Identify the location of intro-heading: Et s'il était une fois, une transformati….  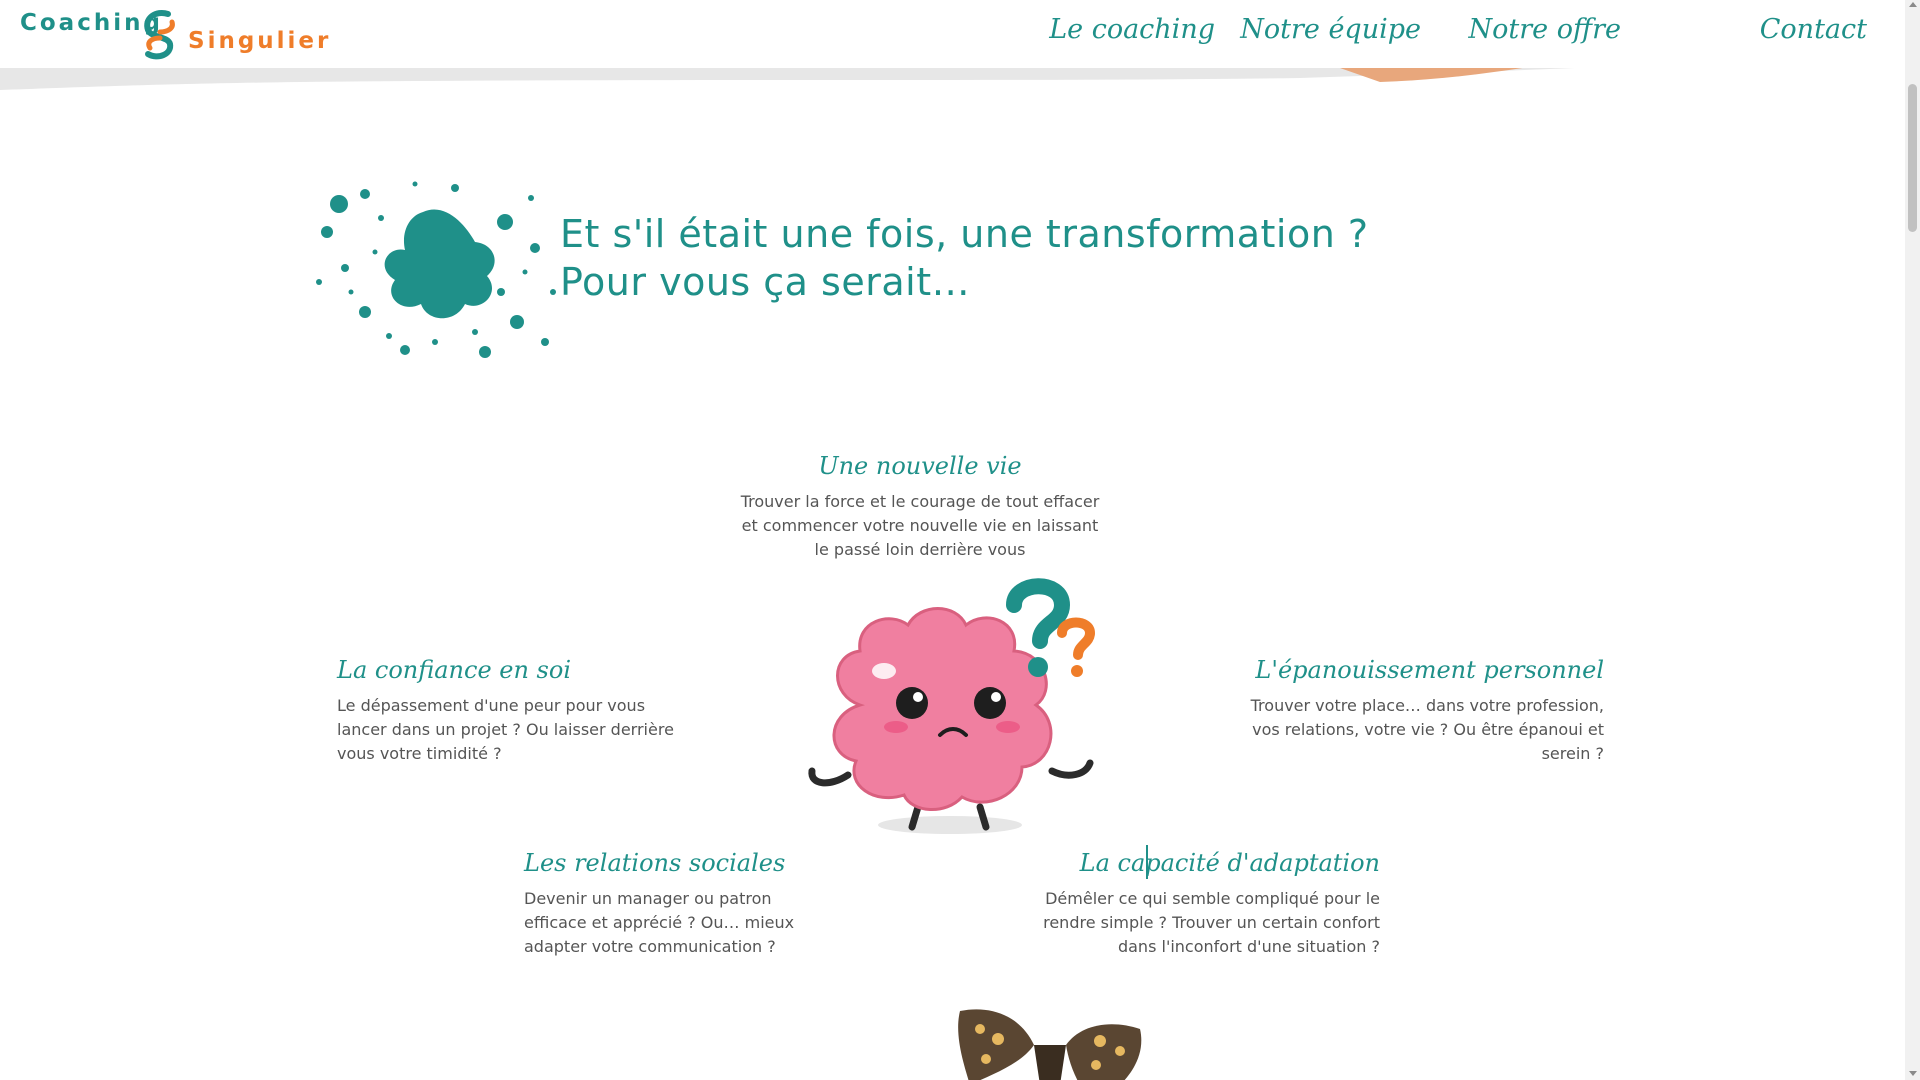
(964, 258).